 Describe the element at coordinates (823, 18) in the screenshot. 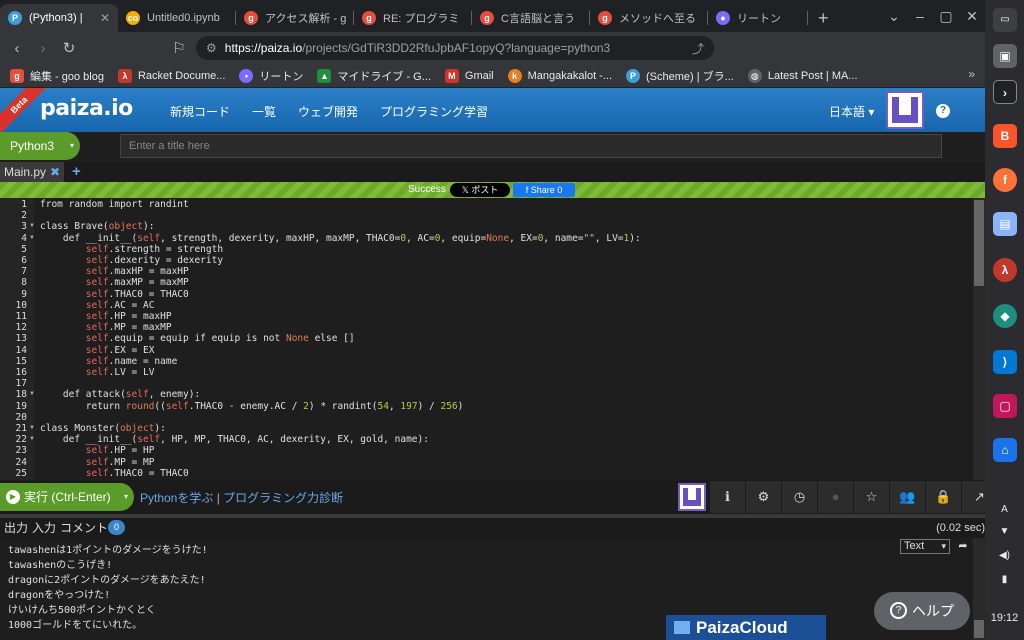

I see `new-tab-button: +` at that location.